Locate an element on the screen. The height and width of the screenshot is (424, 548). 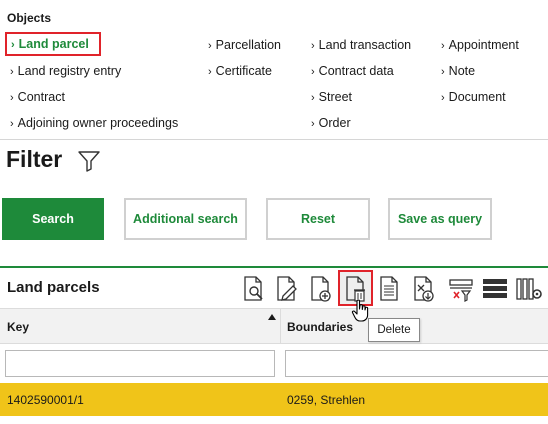
object-link-label: Land parcel is located at coordinates (53, 44).